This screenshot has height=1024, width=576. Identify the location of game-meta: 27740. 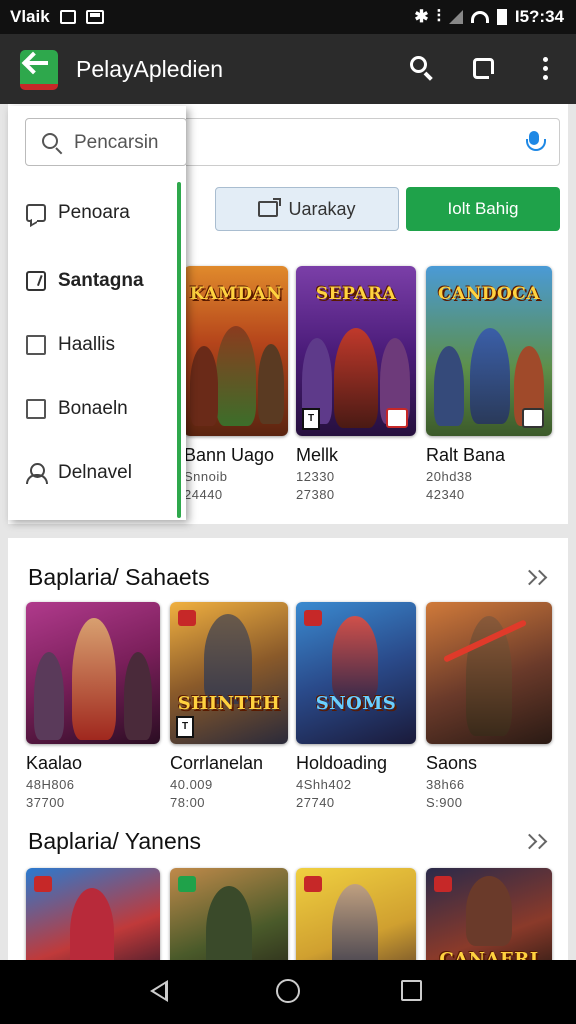
(315, 802).